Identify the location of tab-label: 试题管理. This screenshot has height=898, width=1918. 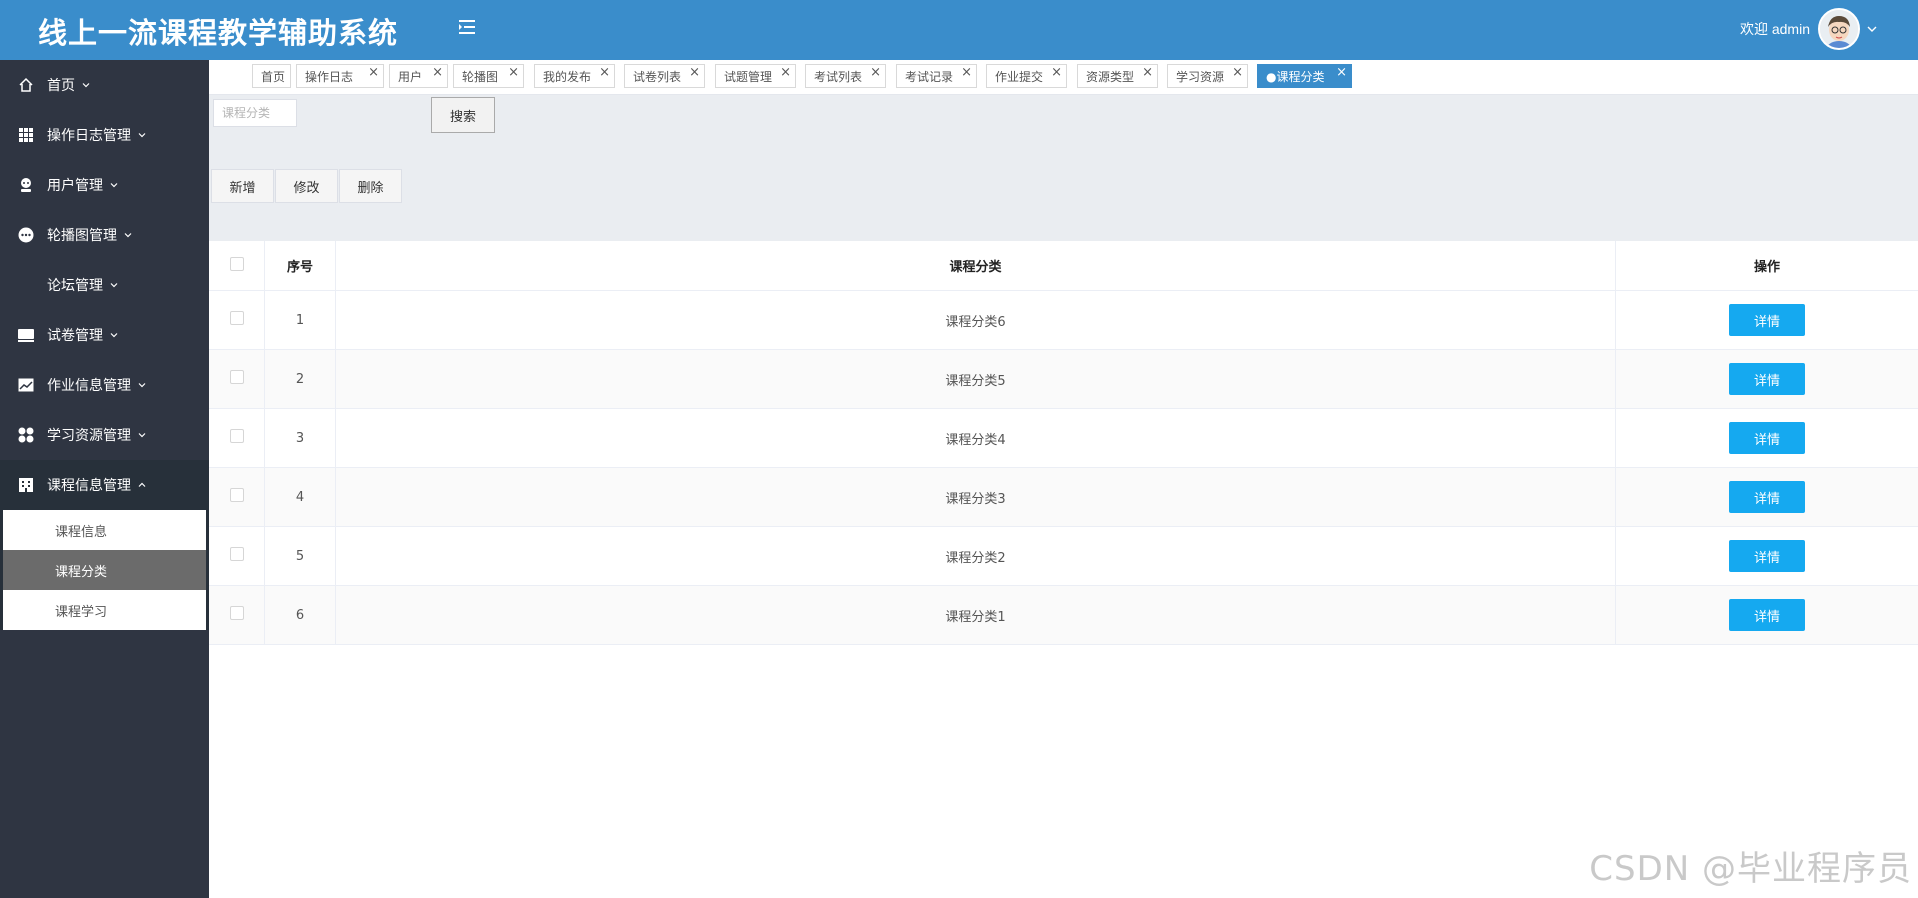
(748, 76).